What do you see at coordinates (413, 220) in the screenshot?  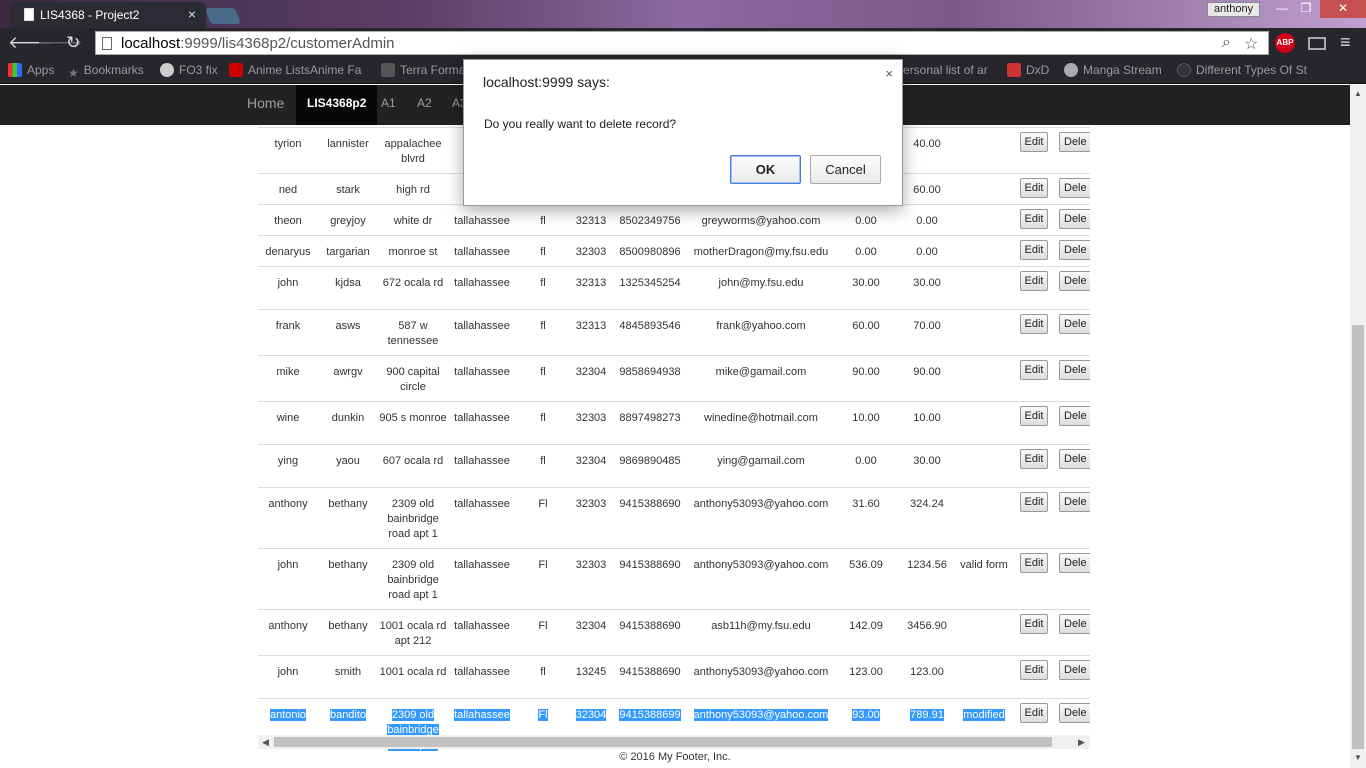 I see `cell-street: white dr` at bounding box center [413, 220].